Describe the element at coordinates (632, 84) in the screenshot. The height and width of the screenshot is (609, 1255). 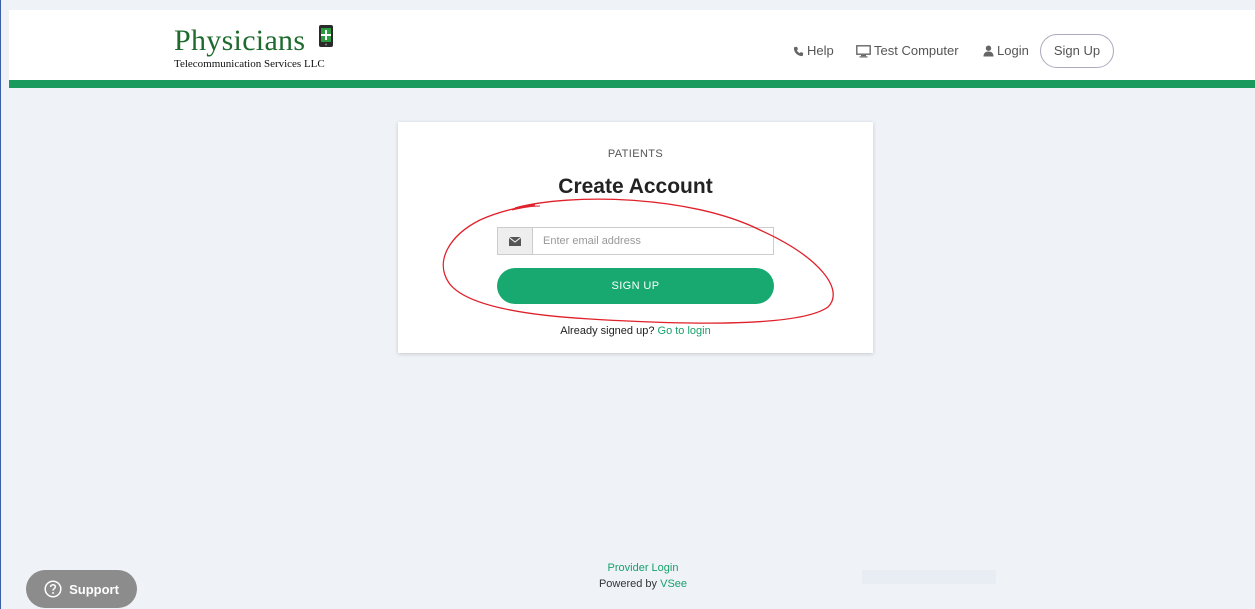
I see `header-accent-bar` at that location.